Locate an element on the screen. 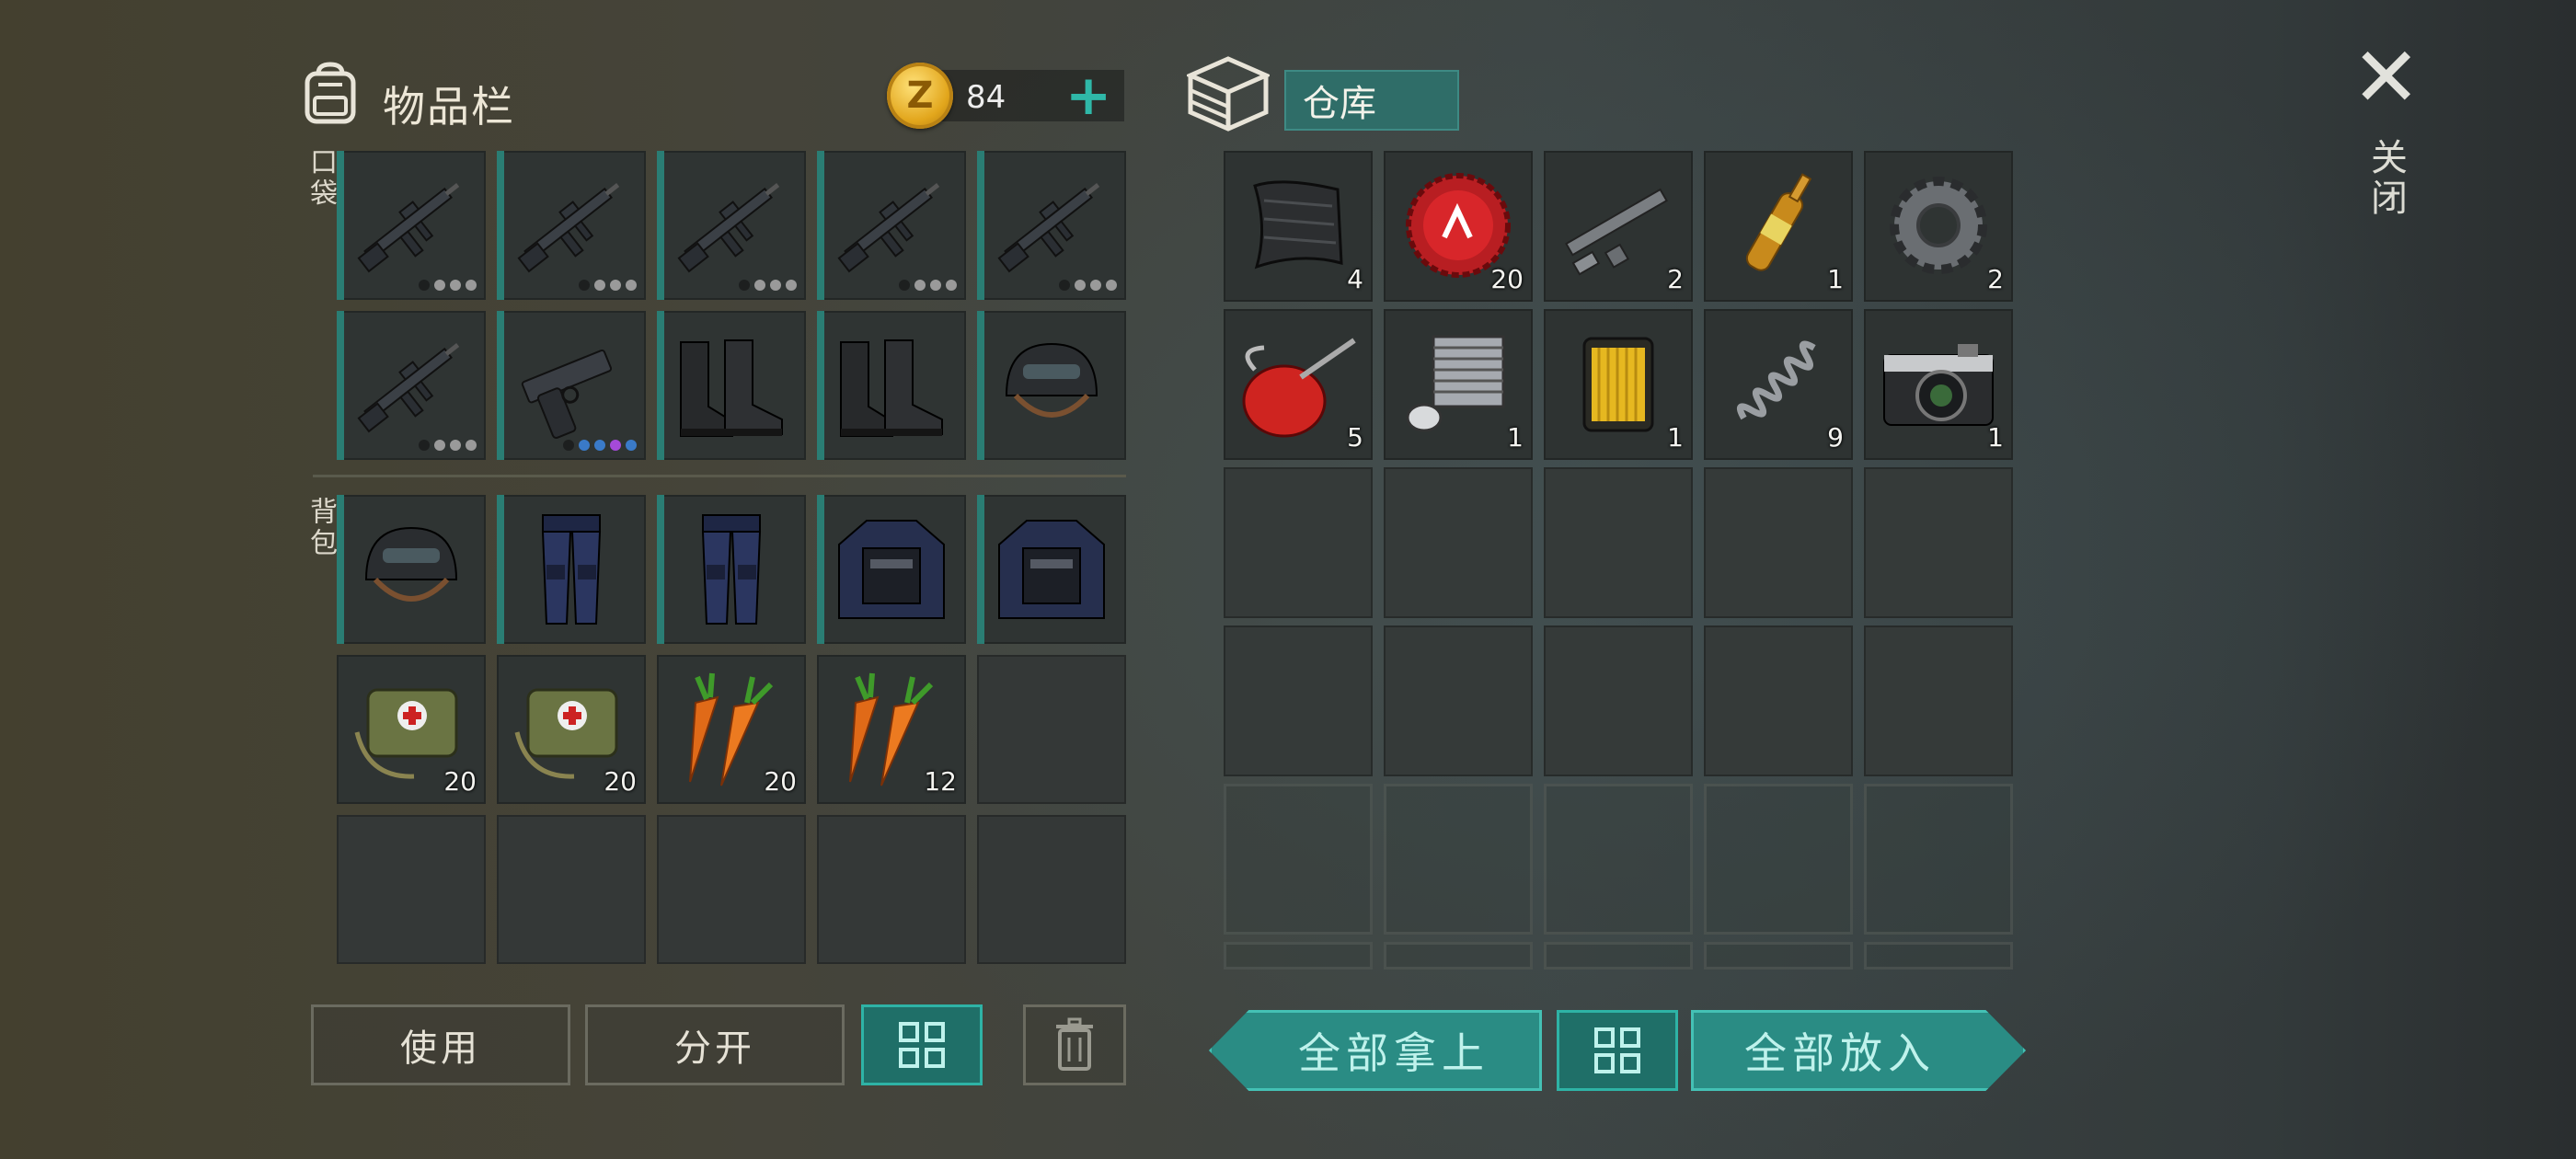 This screenshot has height=1159, width=2576. combat-boots-icon is located at coordinates (891, 385).